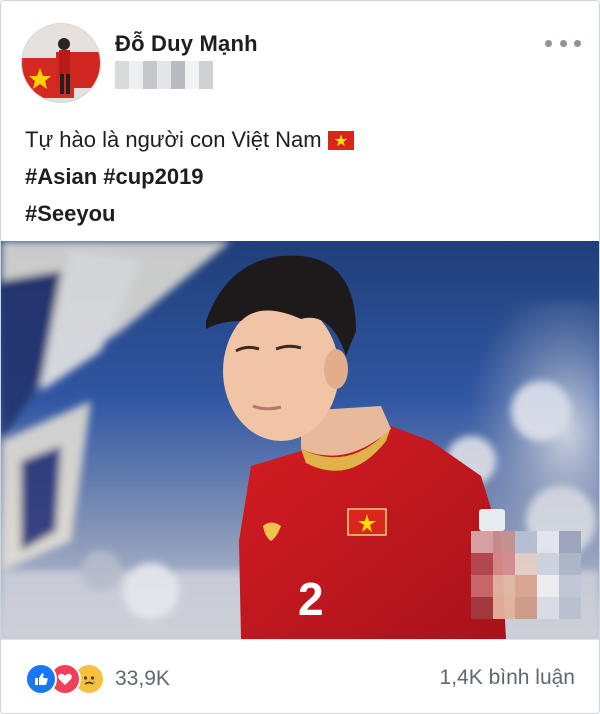 This screenshot has height=714, width=600. I want to click on hashtag-seeyou: #Seeyou, so click(300, 213).